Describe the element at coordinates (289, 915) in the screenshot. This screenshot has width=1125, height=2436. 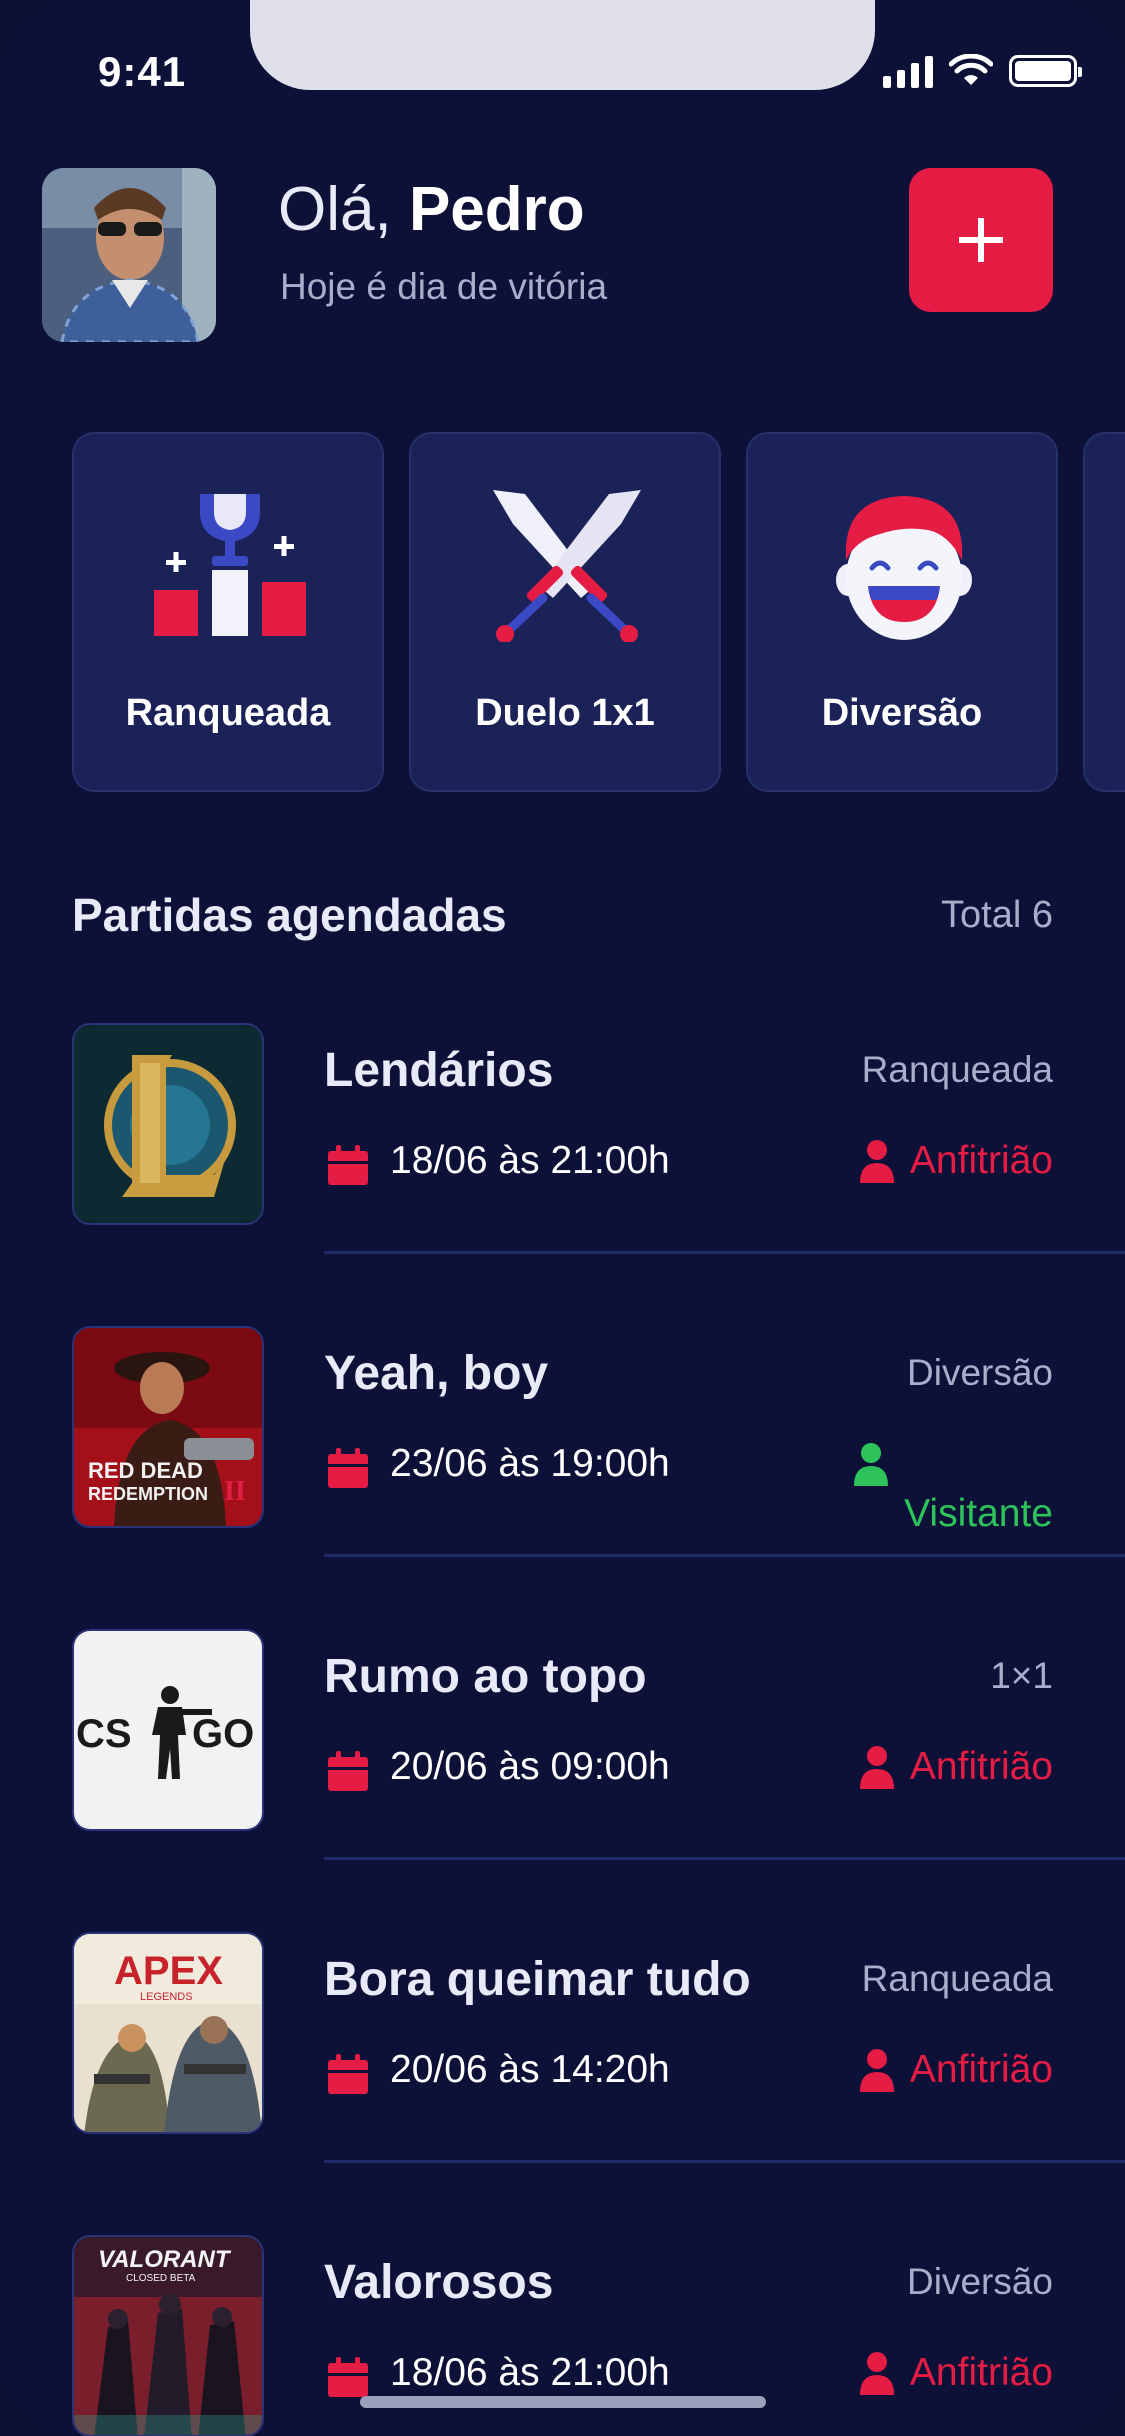
I see `section-title: Partidas agendadas` at that location.